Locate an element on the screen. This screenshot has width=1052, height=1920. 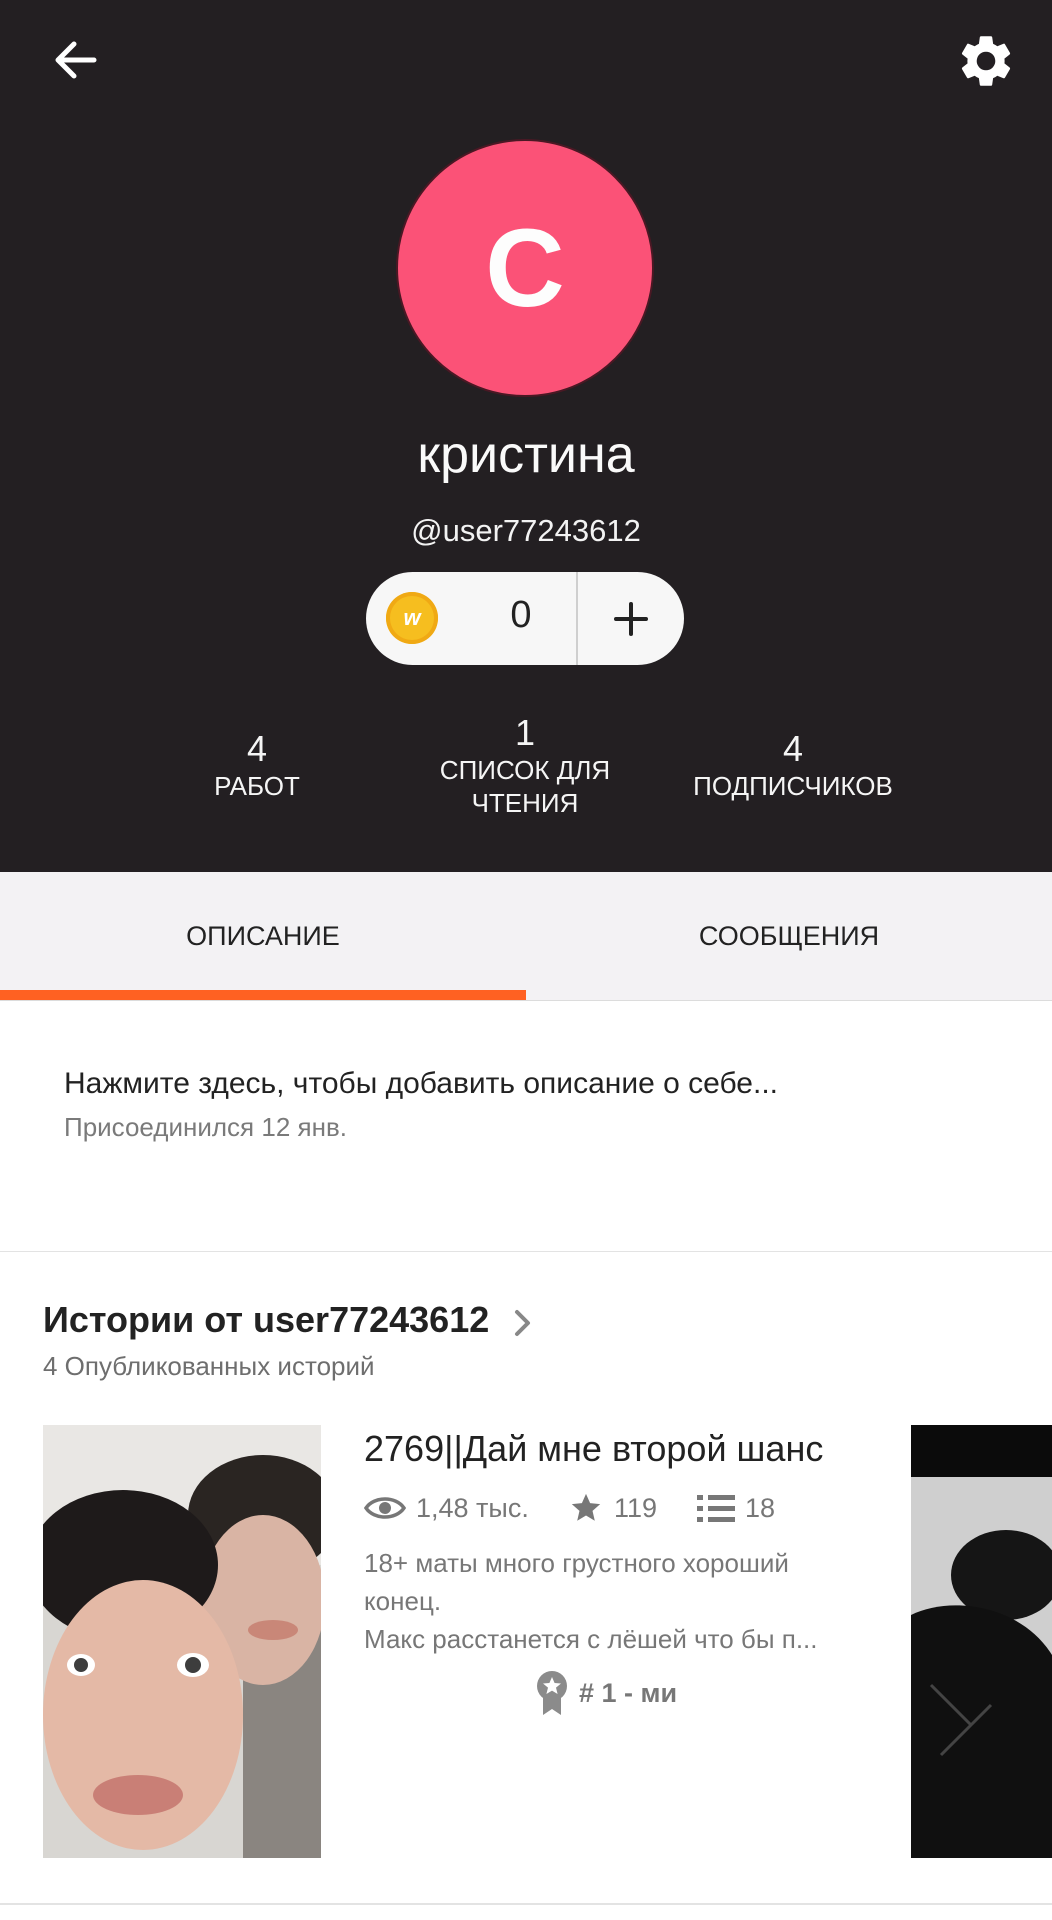
joined-date: Присоединился 12 янв. is located at coordinates (205, 1127).